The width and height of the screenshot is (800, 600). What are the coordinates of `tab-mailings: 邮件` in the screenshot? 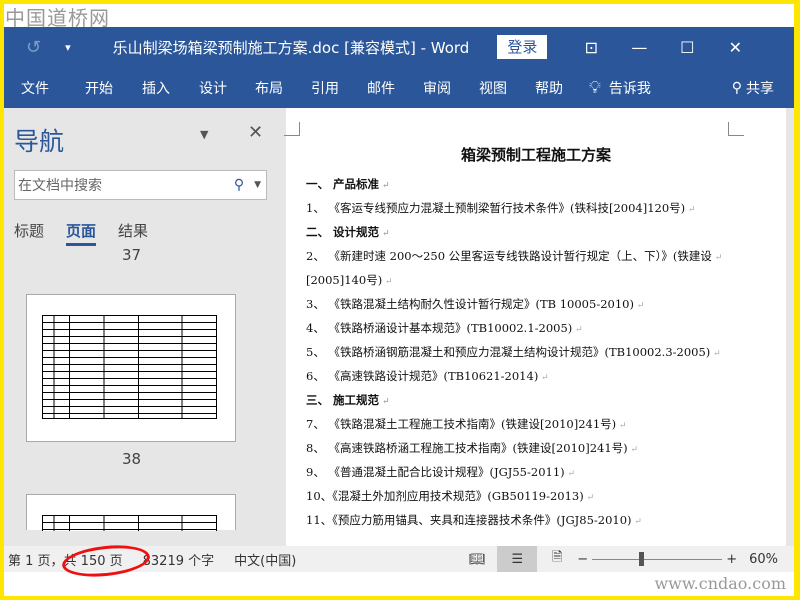 It's located at (381, 88).